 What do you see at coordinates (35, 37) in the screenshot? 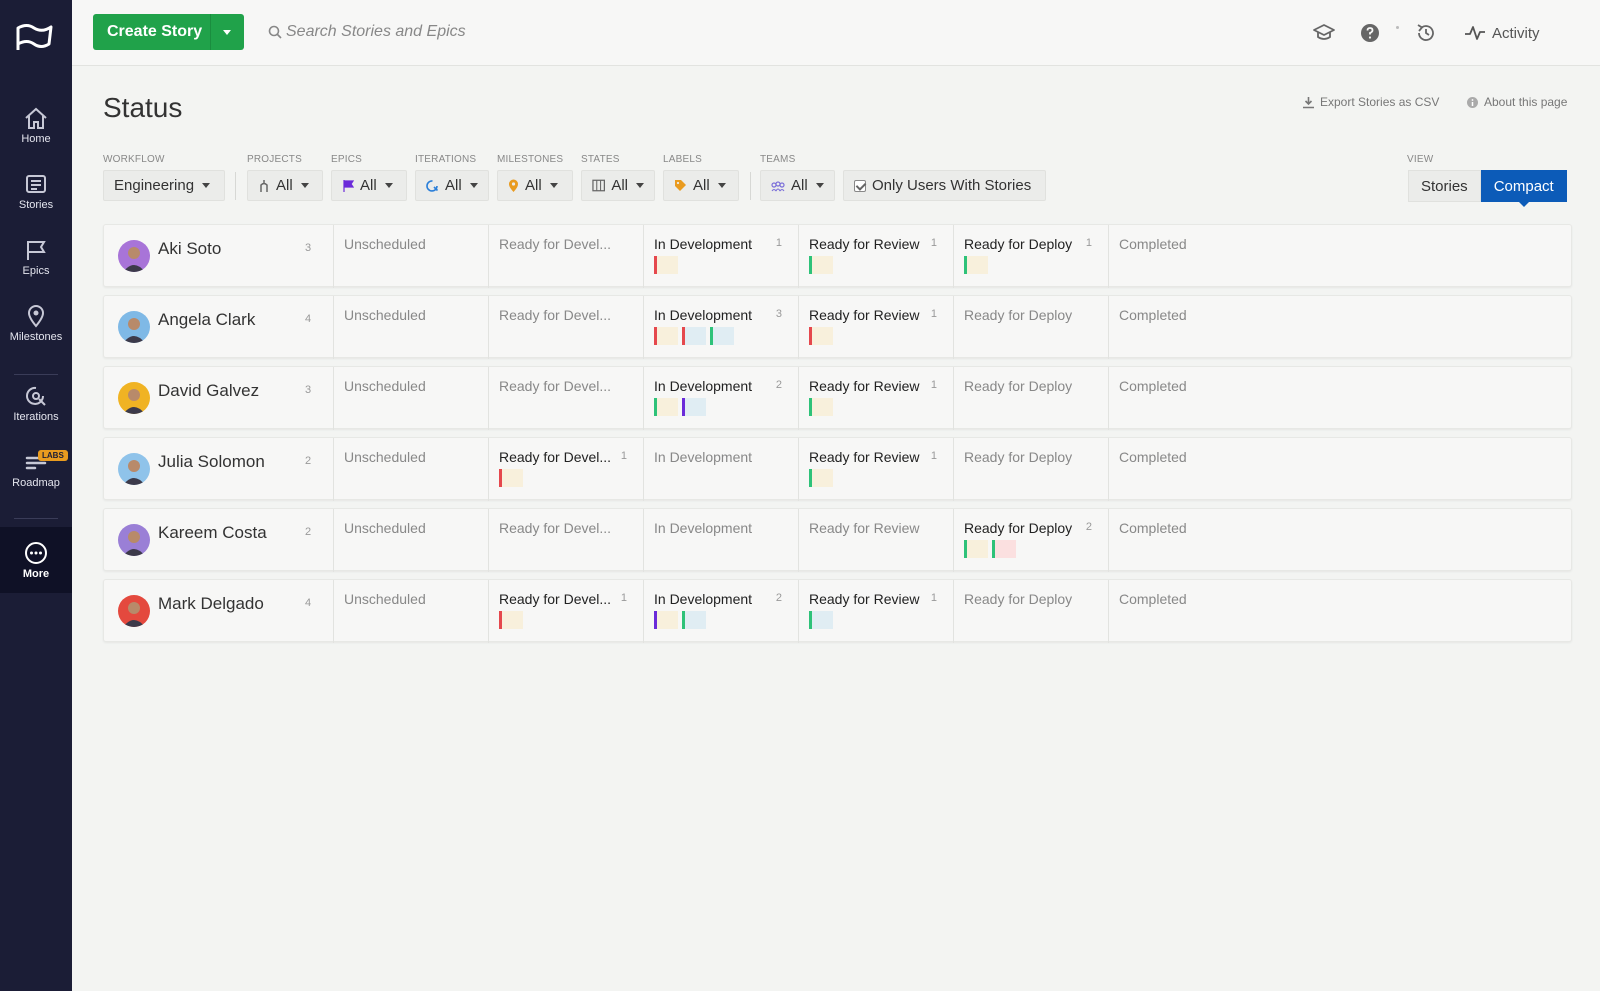
I see `logo-flag-icon` at bounding box center [35, 37].